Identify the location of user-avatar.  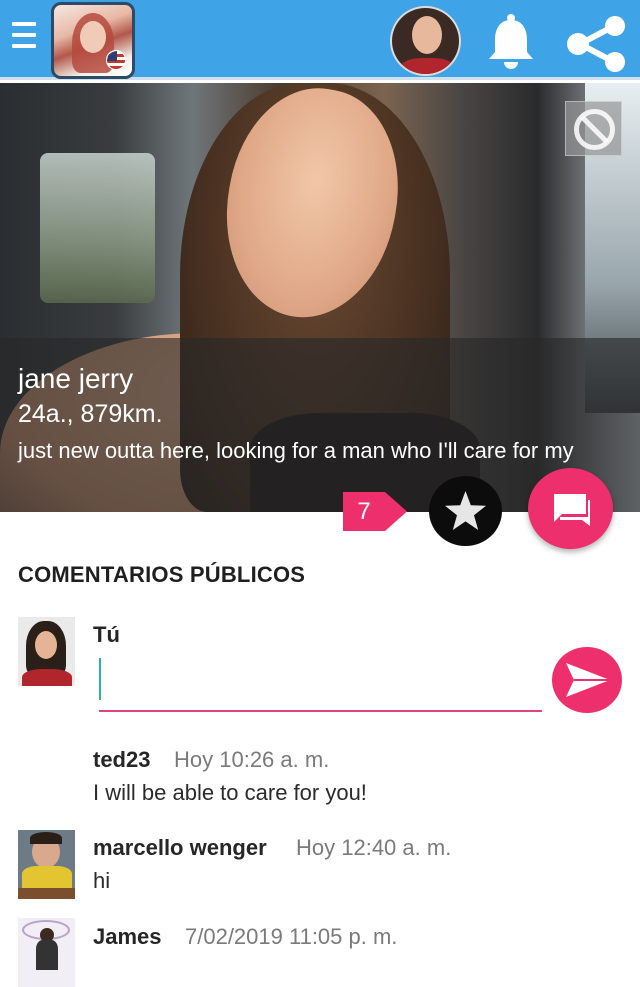
(425, 41).